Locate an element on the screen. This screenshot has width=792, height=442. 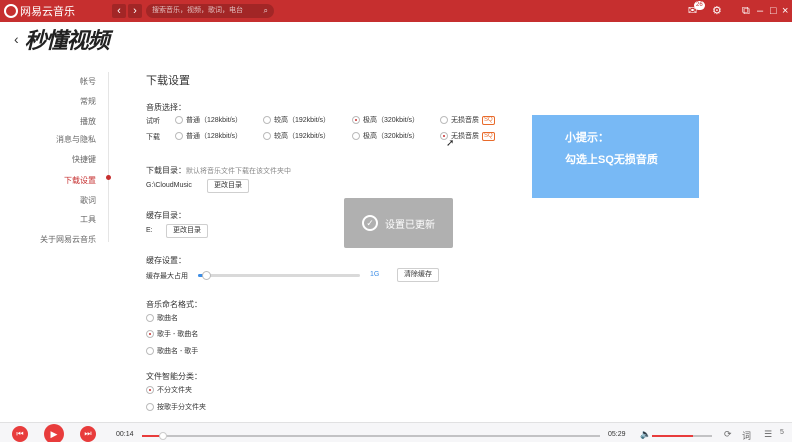
change-cache-dir-button: 更改目录 is located at coordinates (187, 231).